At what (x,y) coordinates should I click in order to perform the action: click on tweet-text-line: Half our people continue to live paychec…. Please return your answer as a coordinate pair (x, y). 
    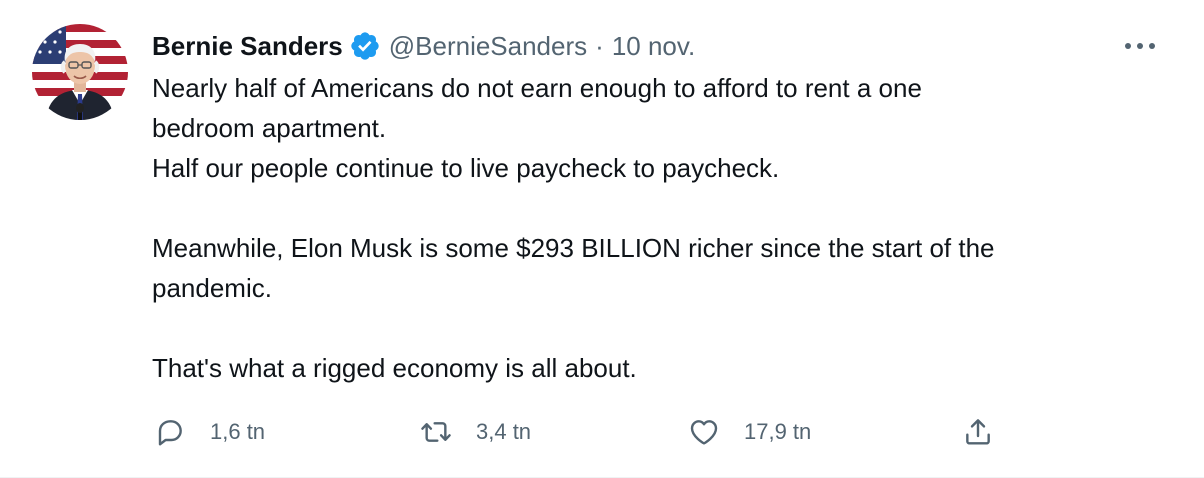
    Looking at the image, I should click on (466, 168).